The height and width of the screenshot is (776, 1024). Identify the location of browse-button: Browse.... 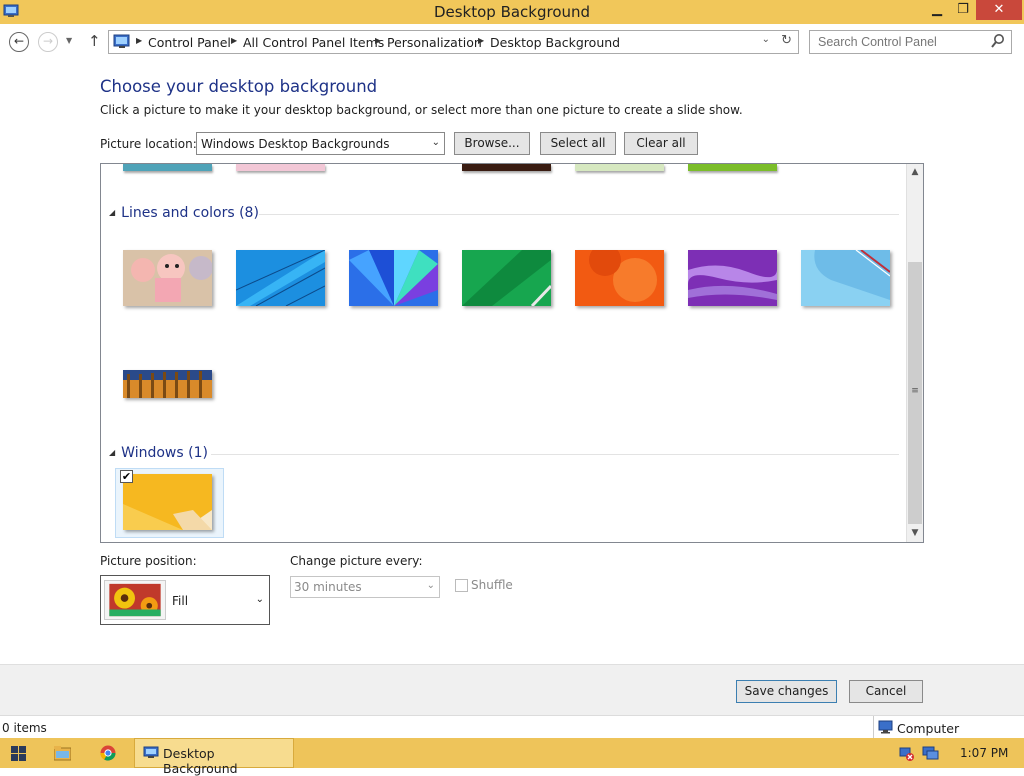
(492, 143).